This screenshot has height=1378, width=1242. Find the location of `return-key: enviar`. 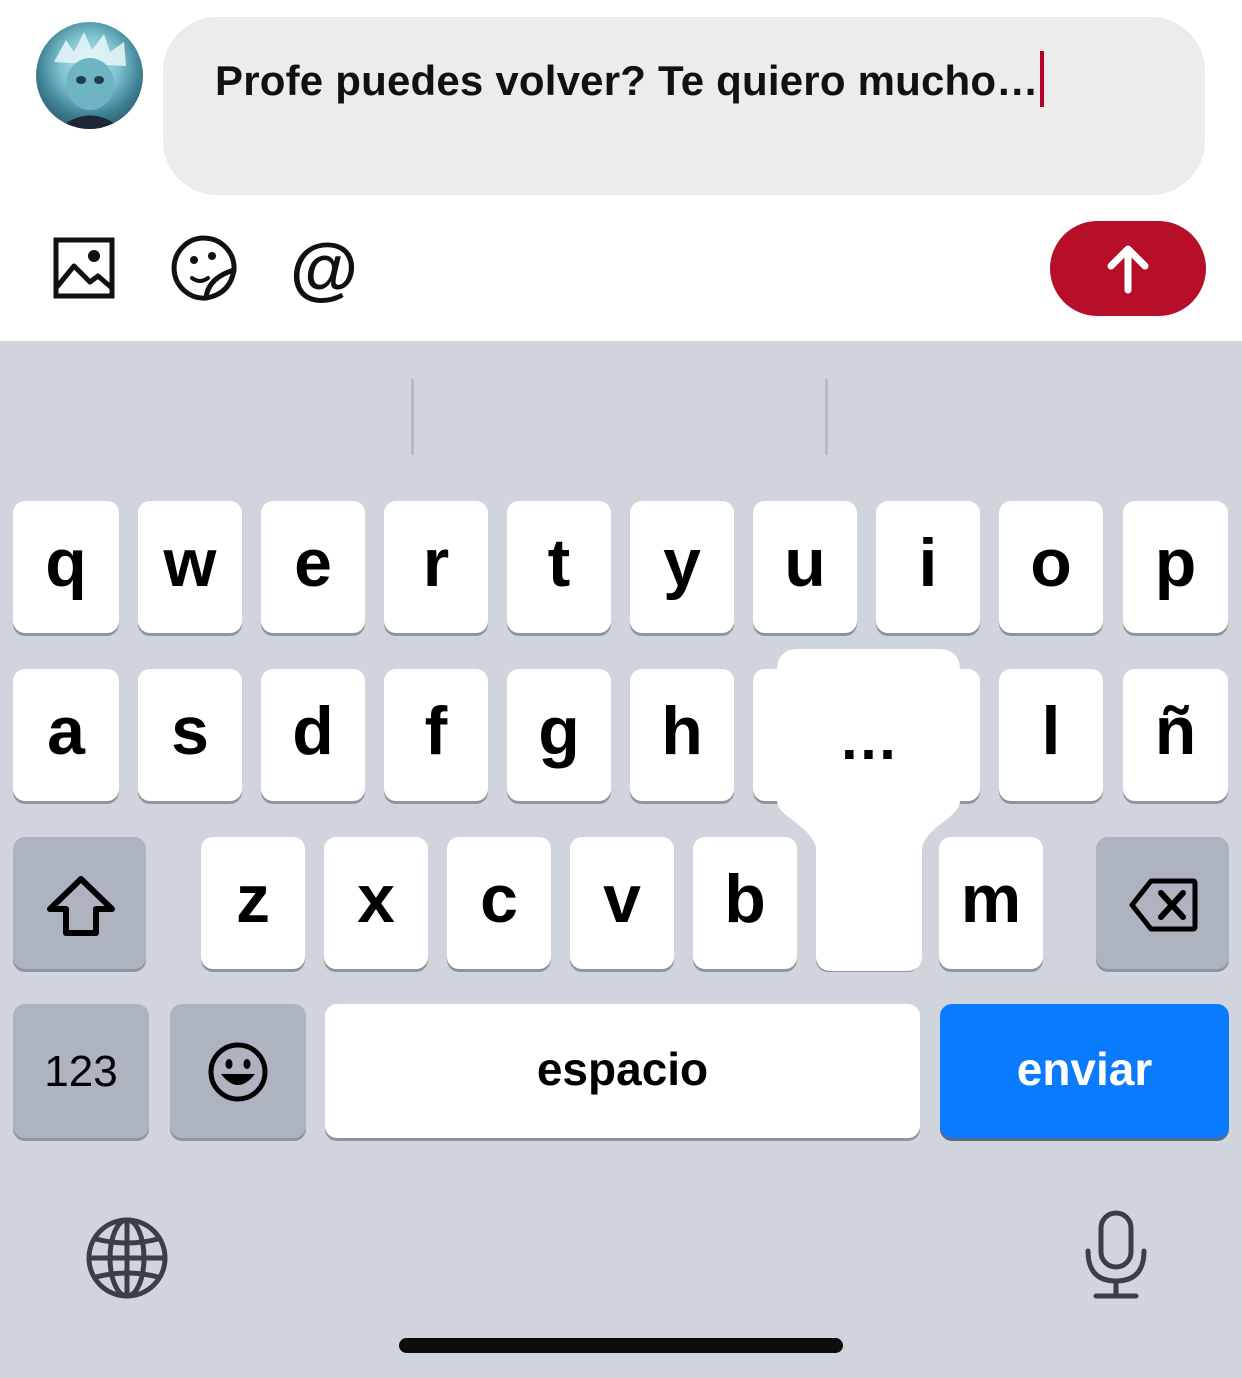

return-key: enviar is located at coordinates (1084, 1071).